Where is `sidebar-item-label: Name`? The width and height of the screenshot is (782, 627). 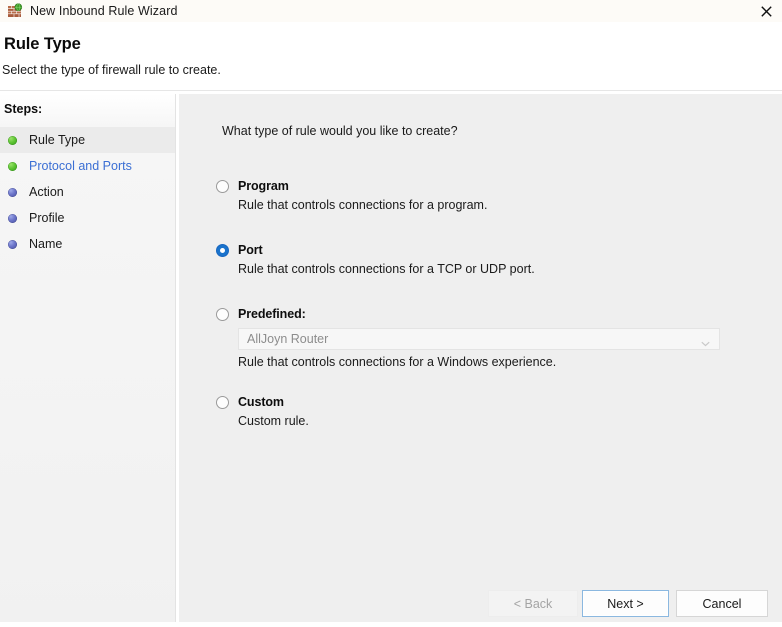
sidebar-item-label: Name is located at coordinates (46, 244).